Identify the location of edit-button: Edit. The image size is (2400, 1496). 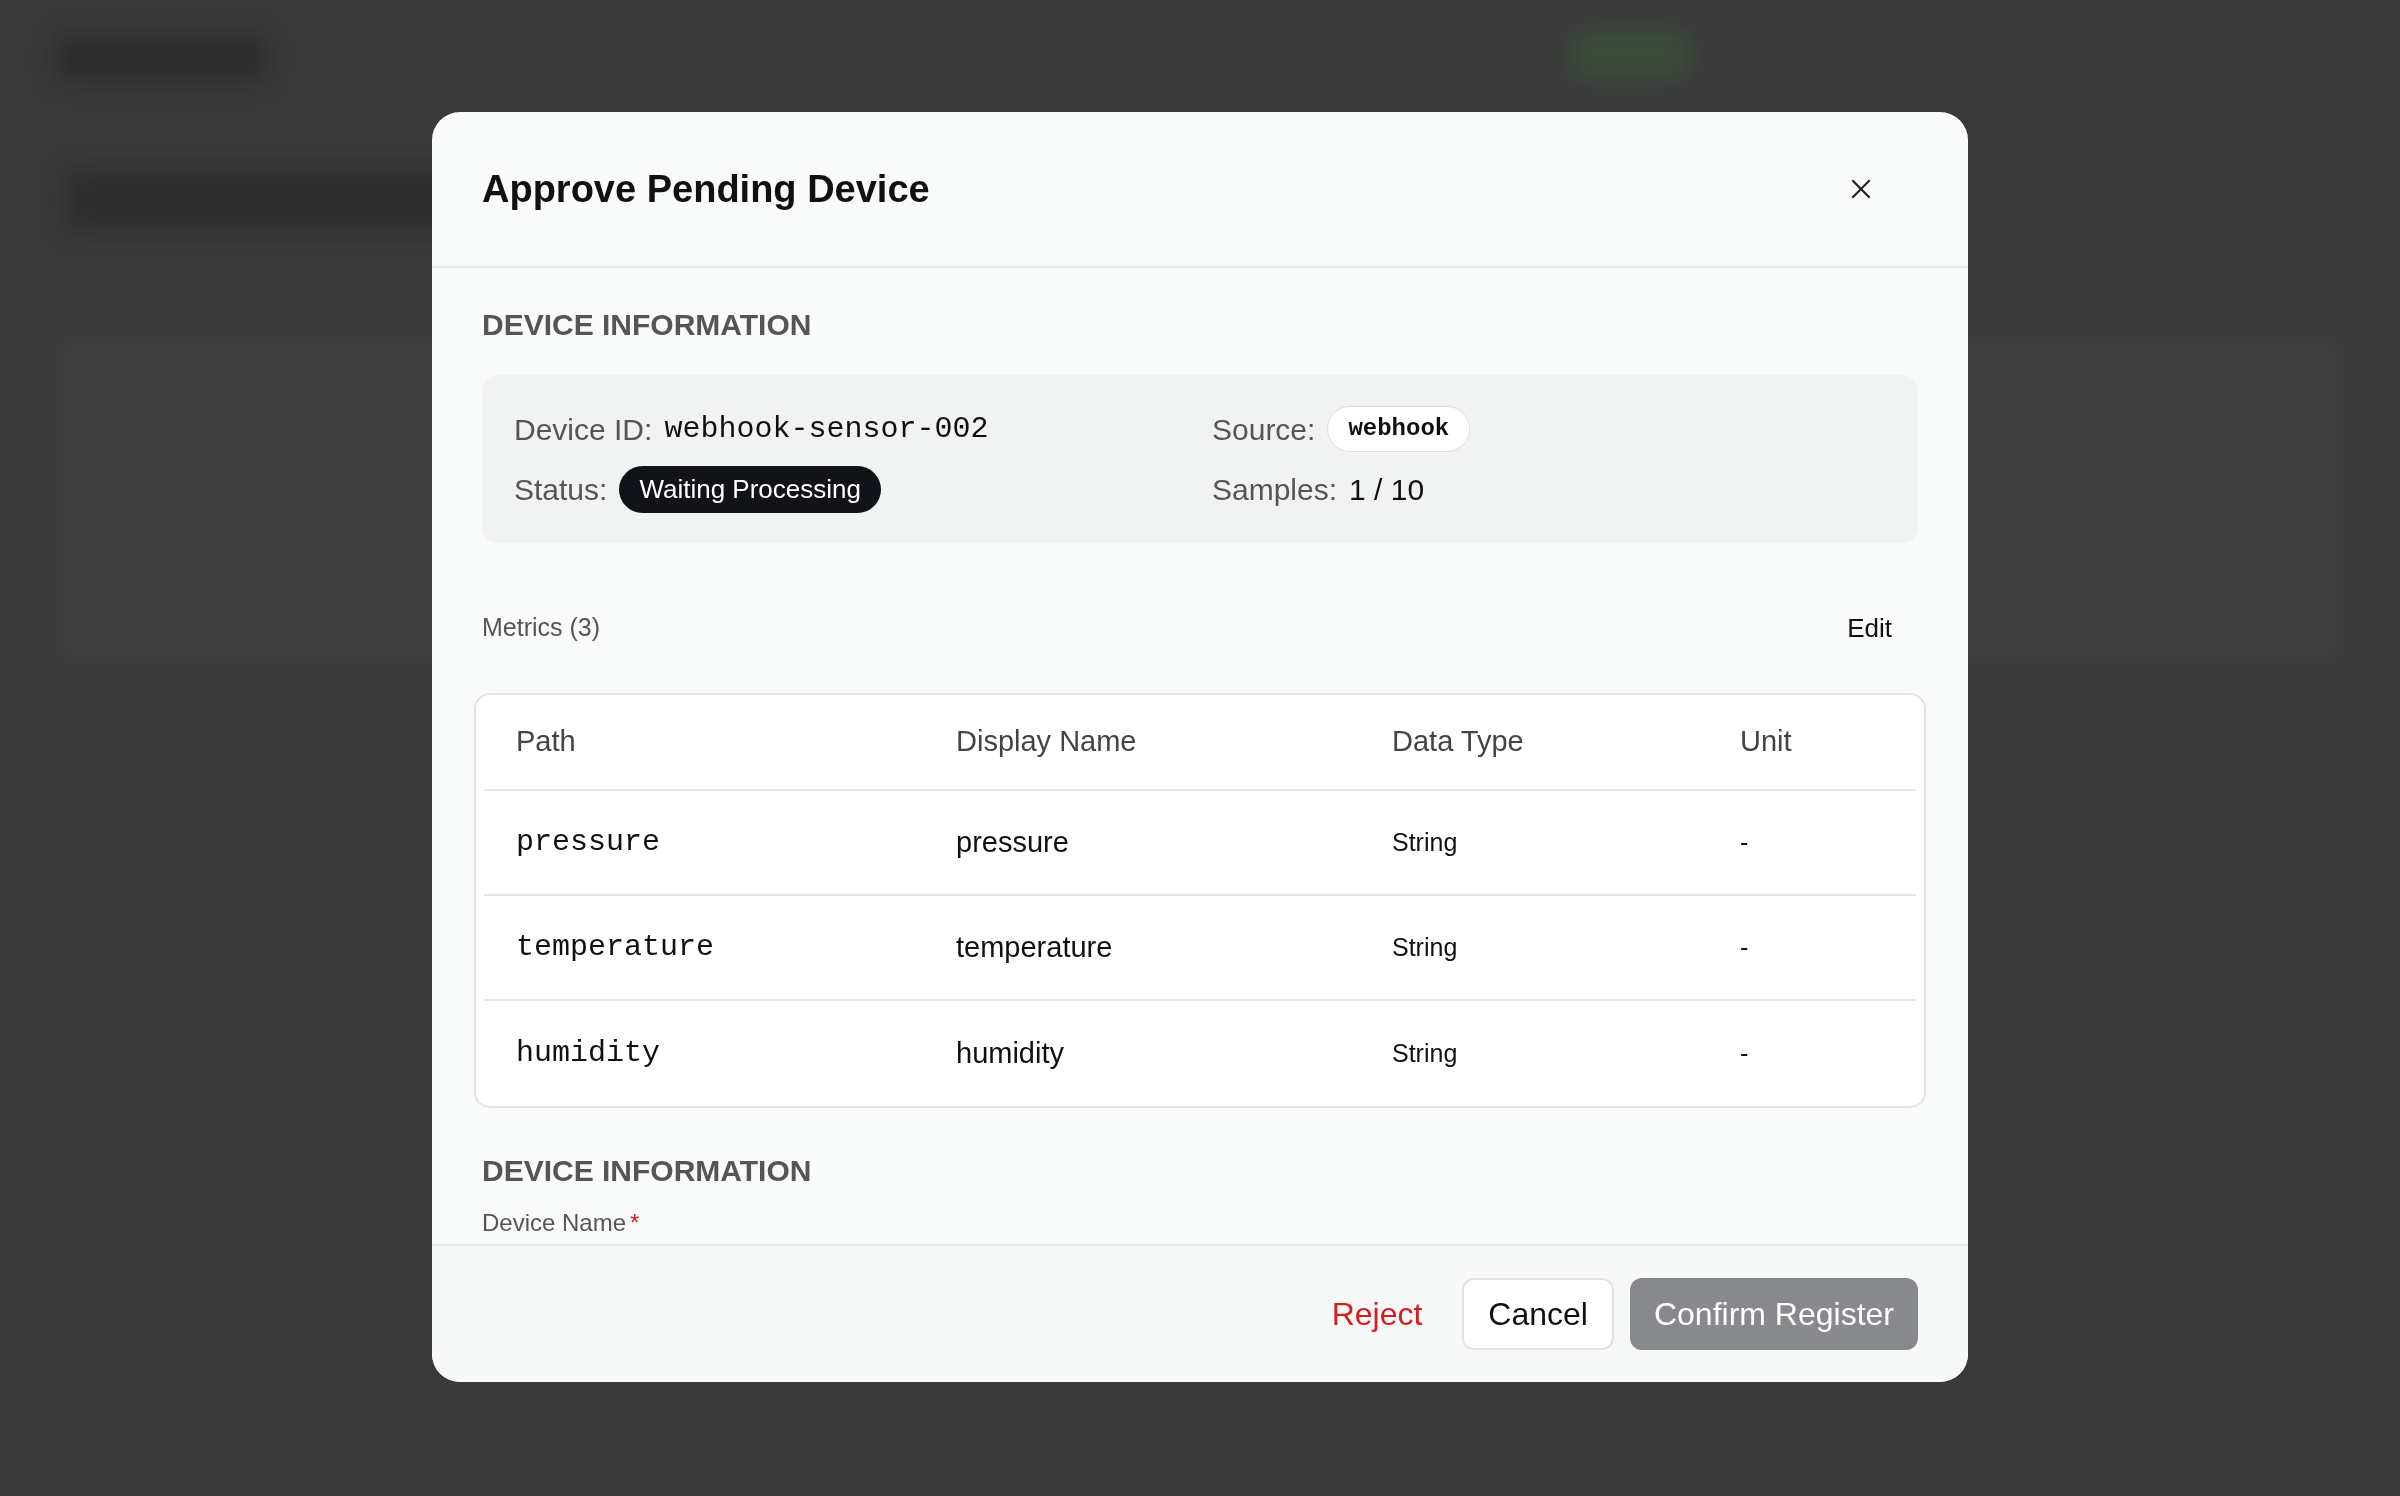
(1869, 628).